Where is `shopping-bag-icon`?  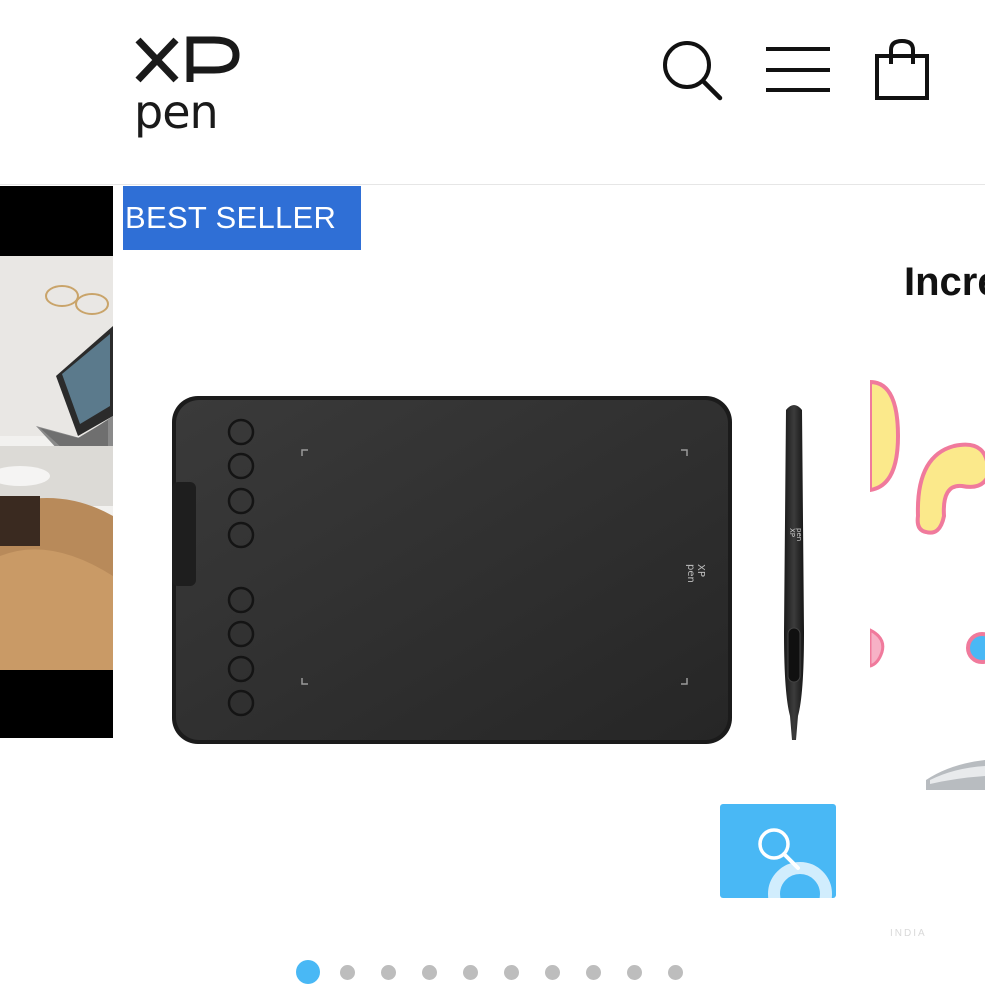
shopping-bag-icon is located at coordinates (902, 69).